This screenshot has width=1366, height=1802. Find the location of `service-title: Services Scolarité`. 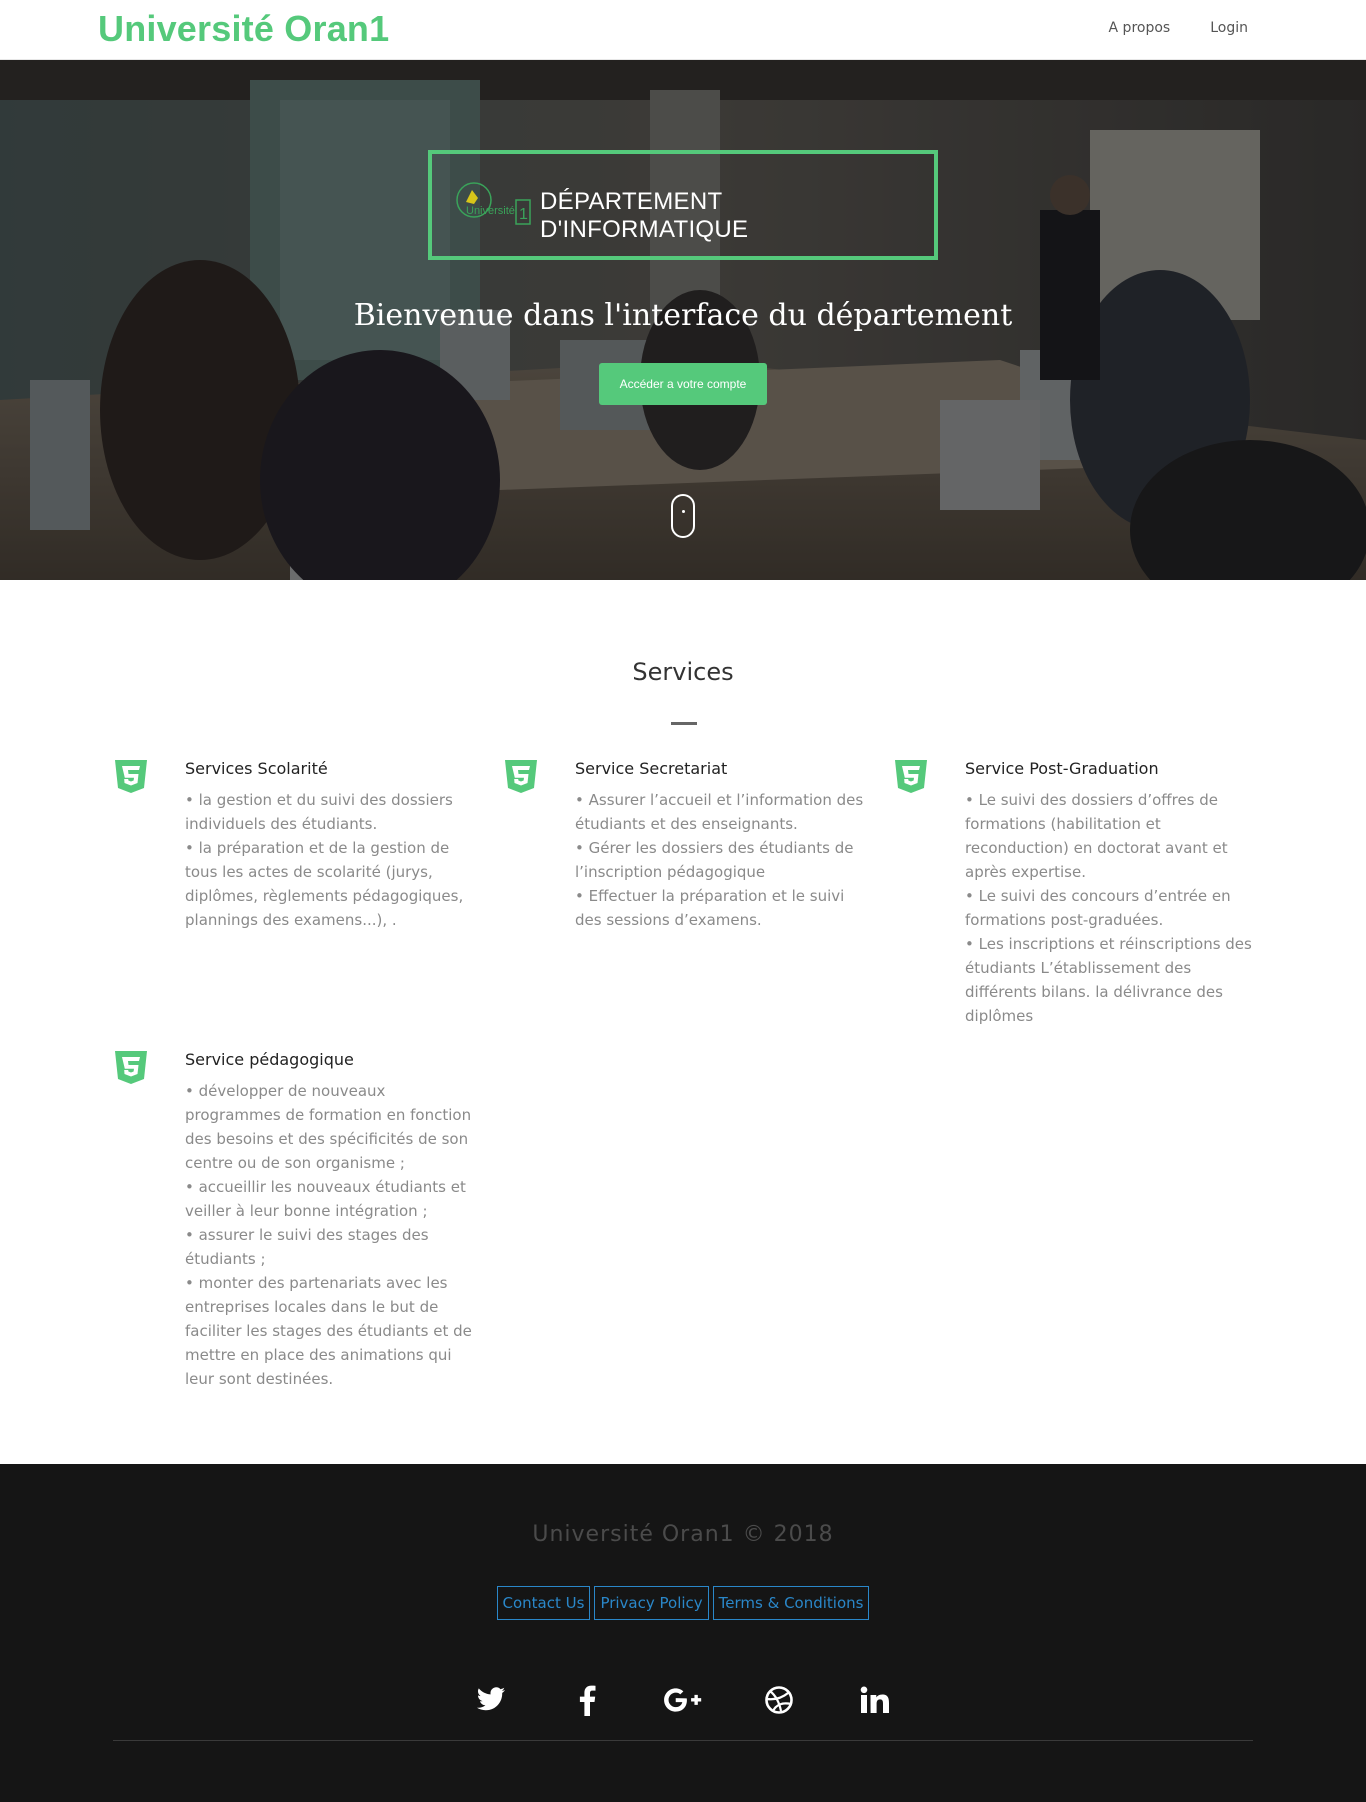

service-title: Services Scolarité is located at coordinates (256, 768).